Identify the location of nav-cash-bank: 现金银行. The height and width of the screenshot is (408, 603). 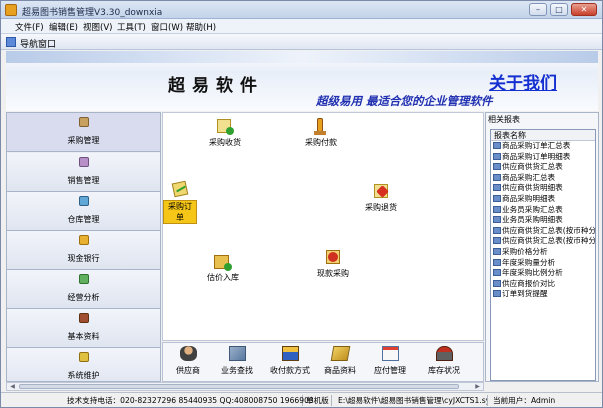
(83, 250).